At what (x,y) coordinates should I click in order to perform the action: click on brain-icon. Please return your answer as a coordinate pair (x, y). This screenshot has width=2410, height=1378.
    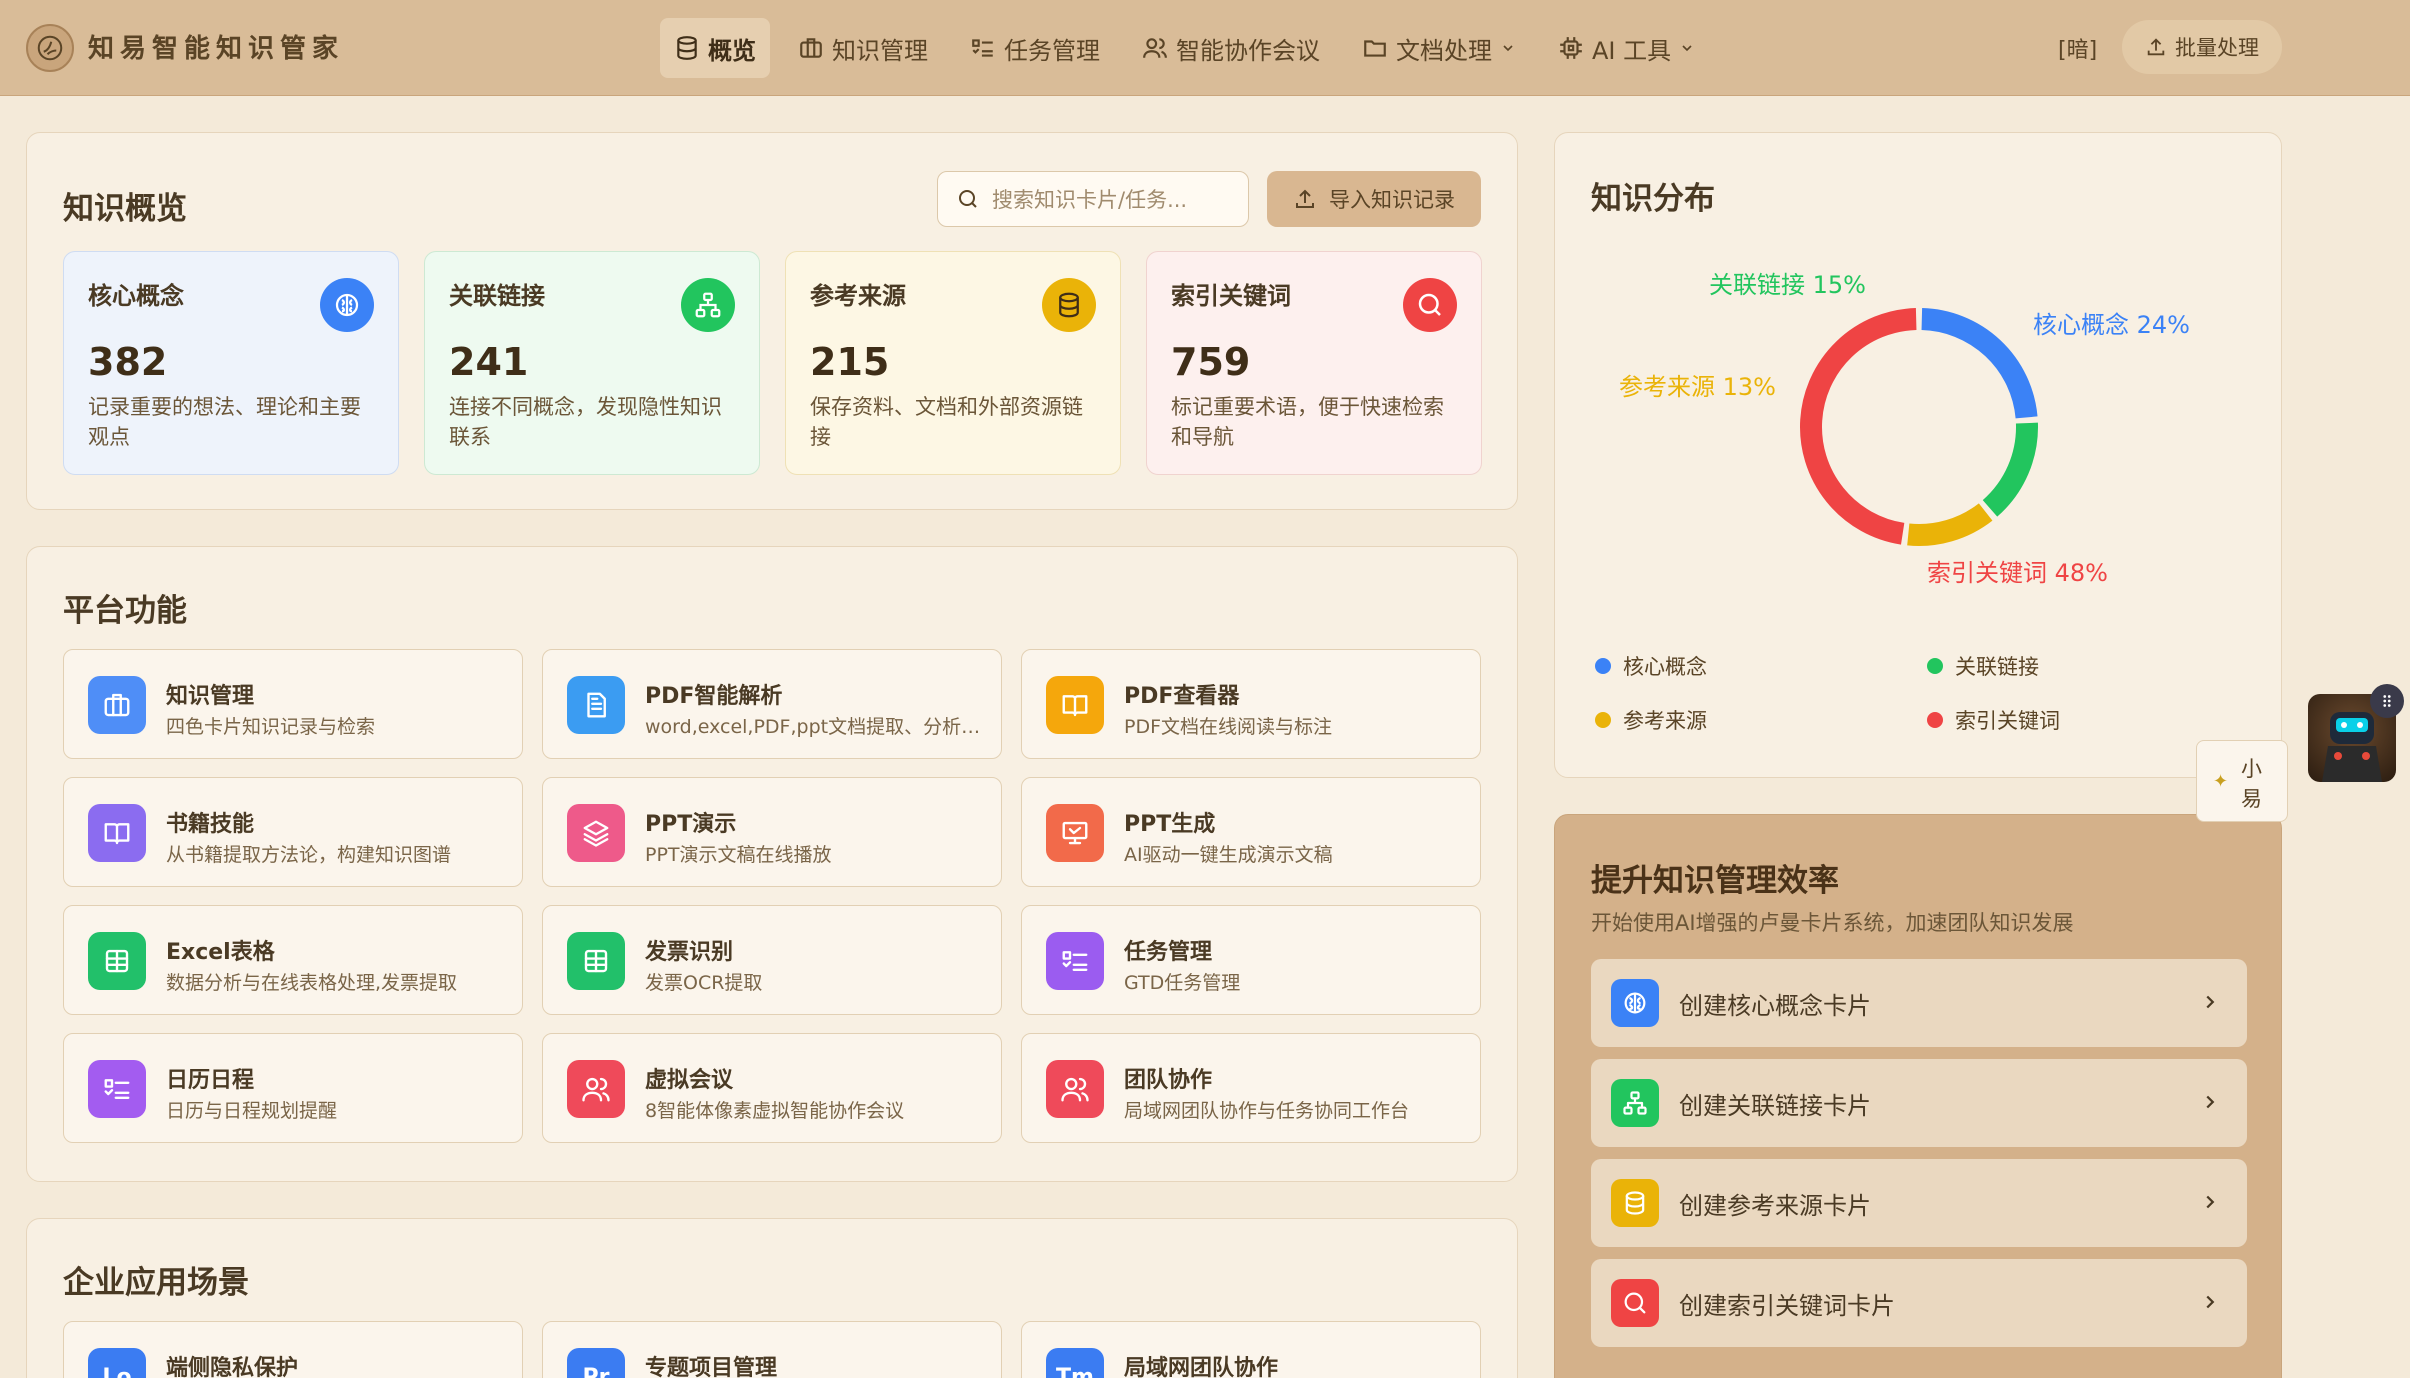
    Looking at the image, I should click on (1635, 1003).